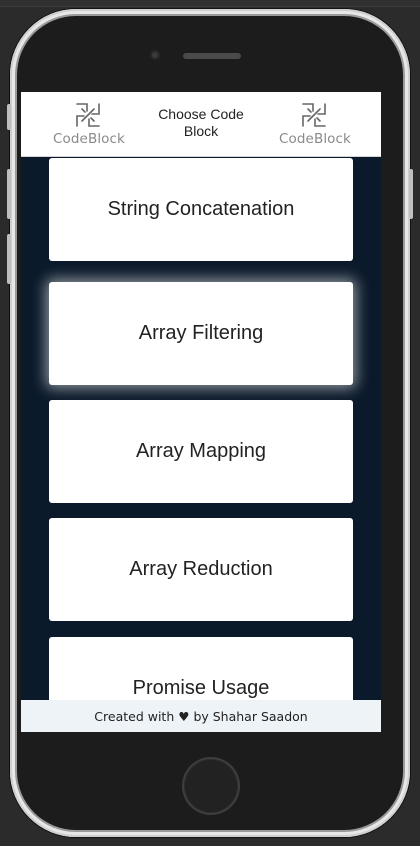 This screenshot has height=846, width=420. Describe the element at coordinates (411, 194) in the screenshot. I see `power-button` at that location.